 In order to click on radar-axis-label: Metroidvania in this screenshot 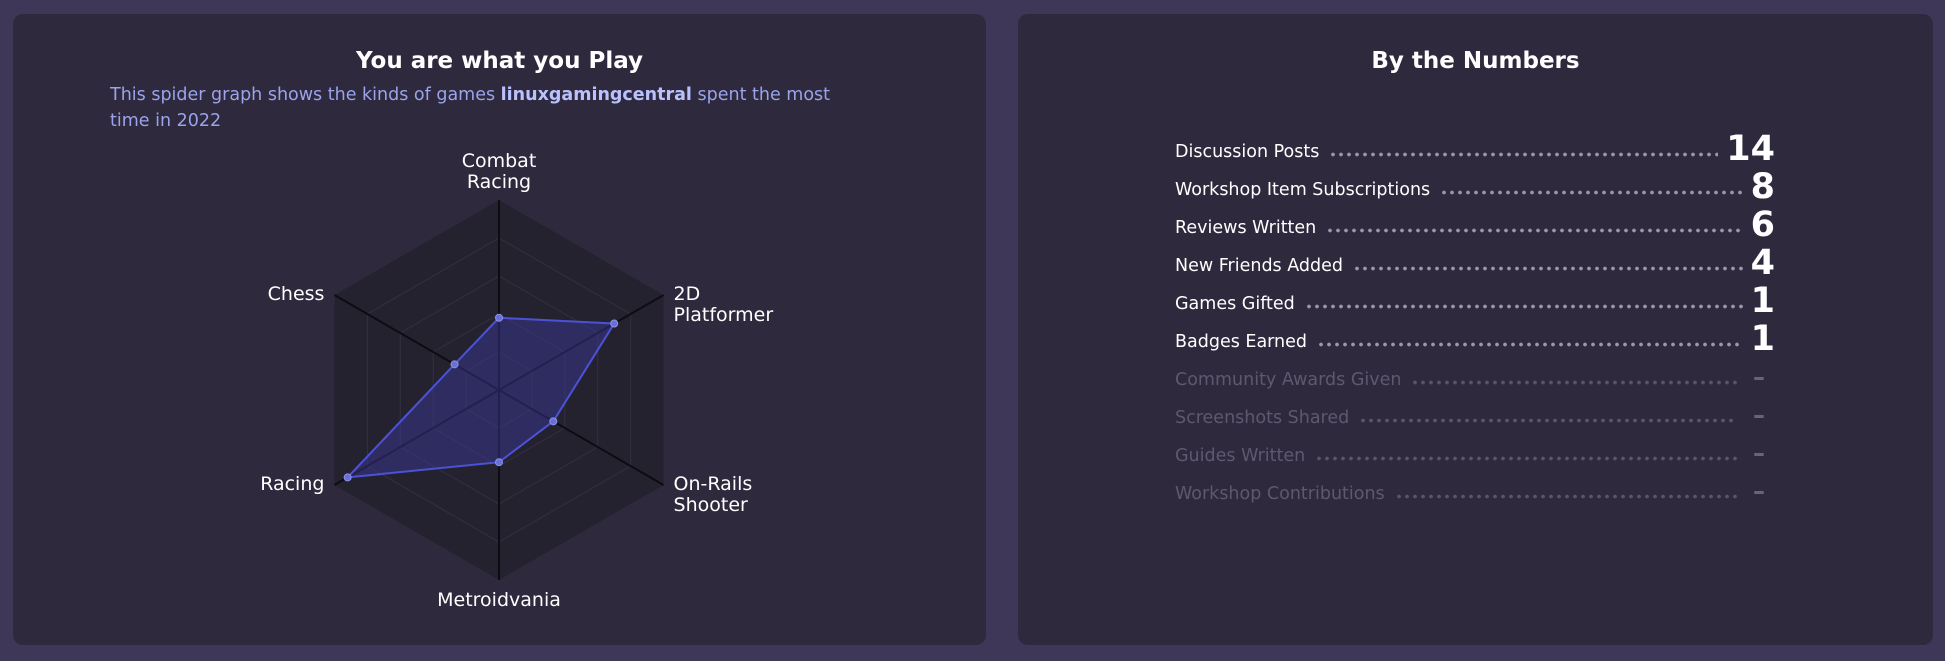, I will do `click(499, 600)`.